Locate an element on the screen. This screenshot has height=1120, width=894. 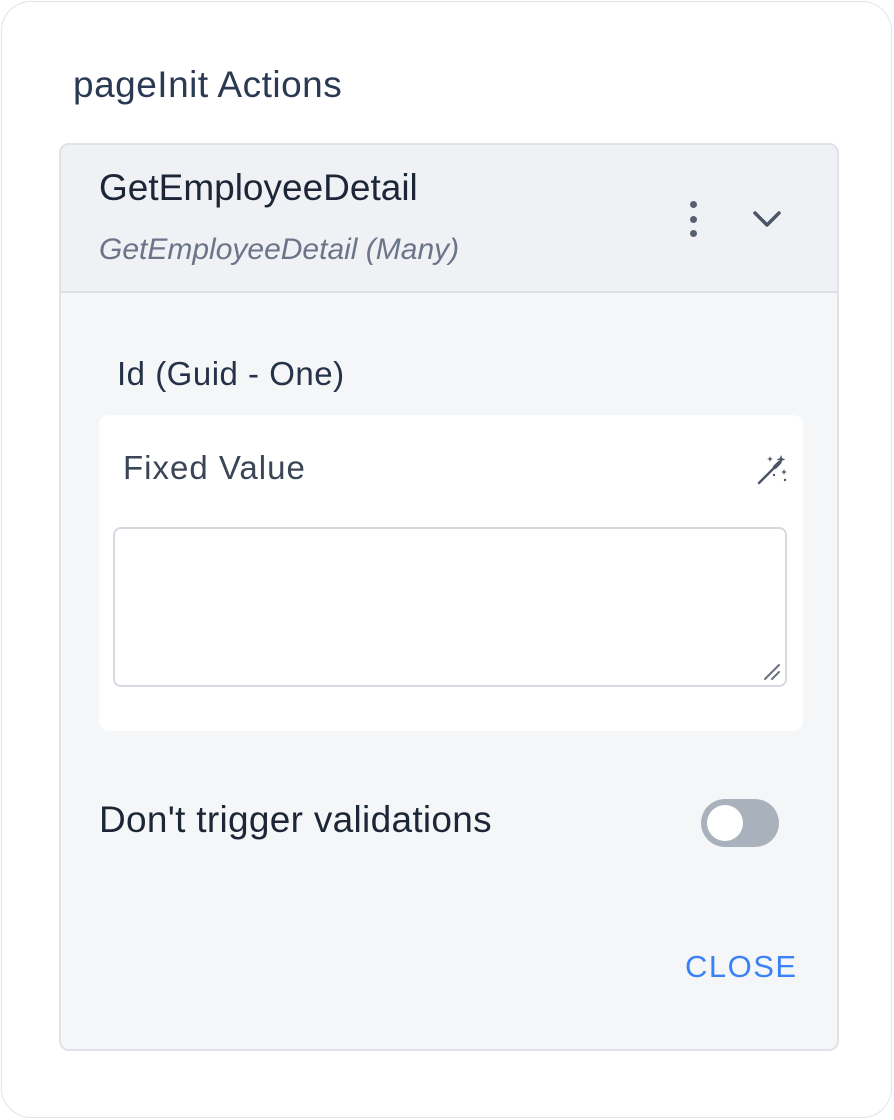
value-type-label: Fixed Value is located at coordinates (214, 467).